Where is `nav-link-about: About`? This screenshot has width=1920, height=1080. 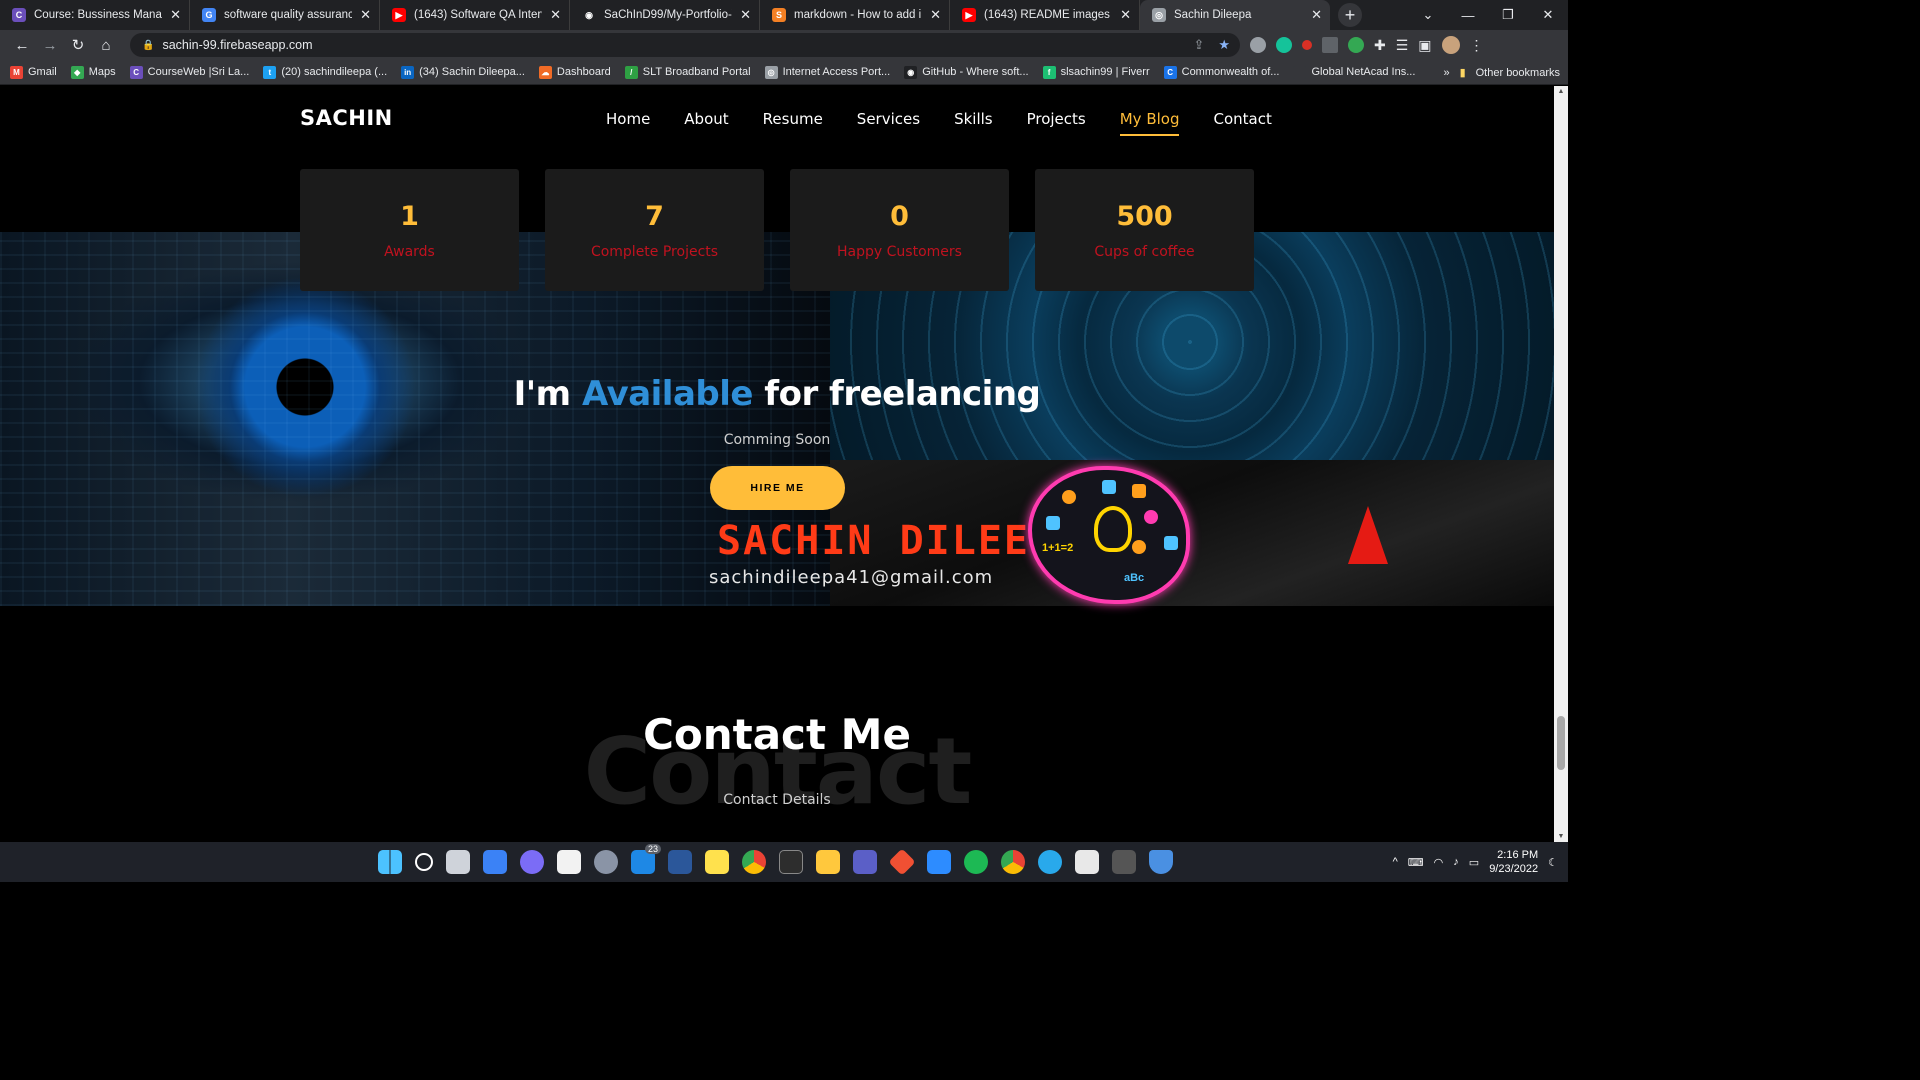 nav-link-about: About is located at coordinates (706, 121).